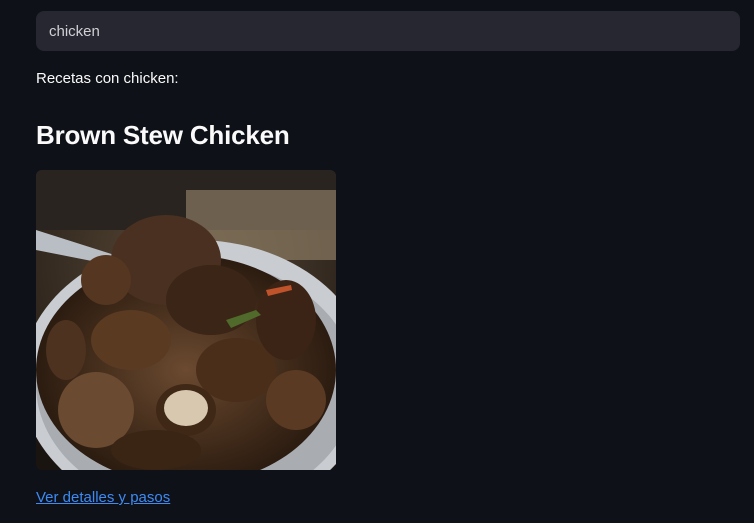 The height and width of the screenshot is (523, 754). I want to click on recipe-title: Brown Stew Chicken, so click(163, 135).